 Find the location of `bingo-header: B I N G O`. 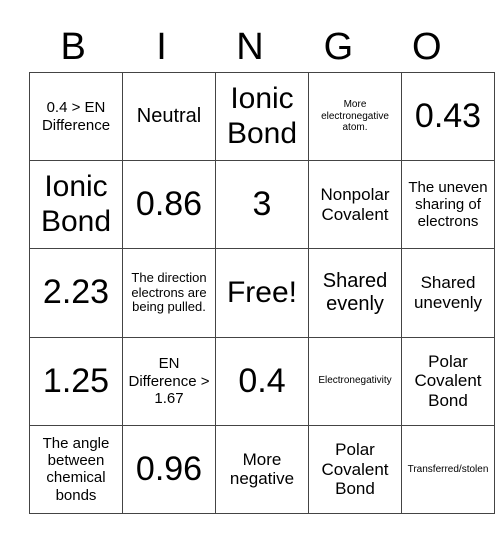

bingo-header: B I N G O is located at coordinates (250, 47).